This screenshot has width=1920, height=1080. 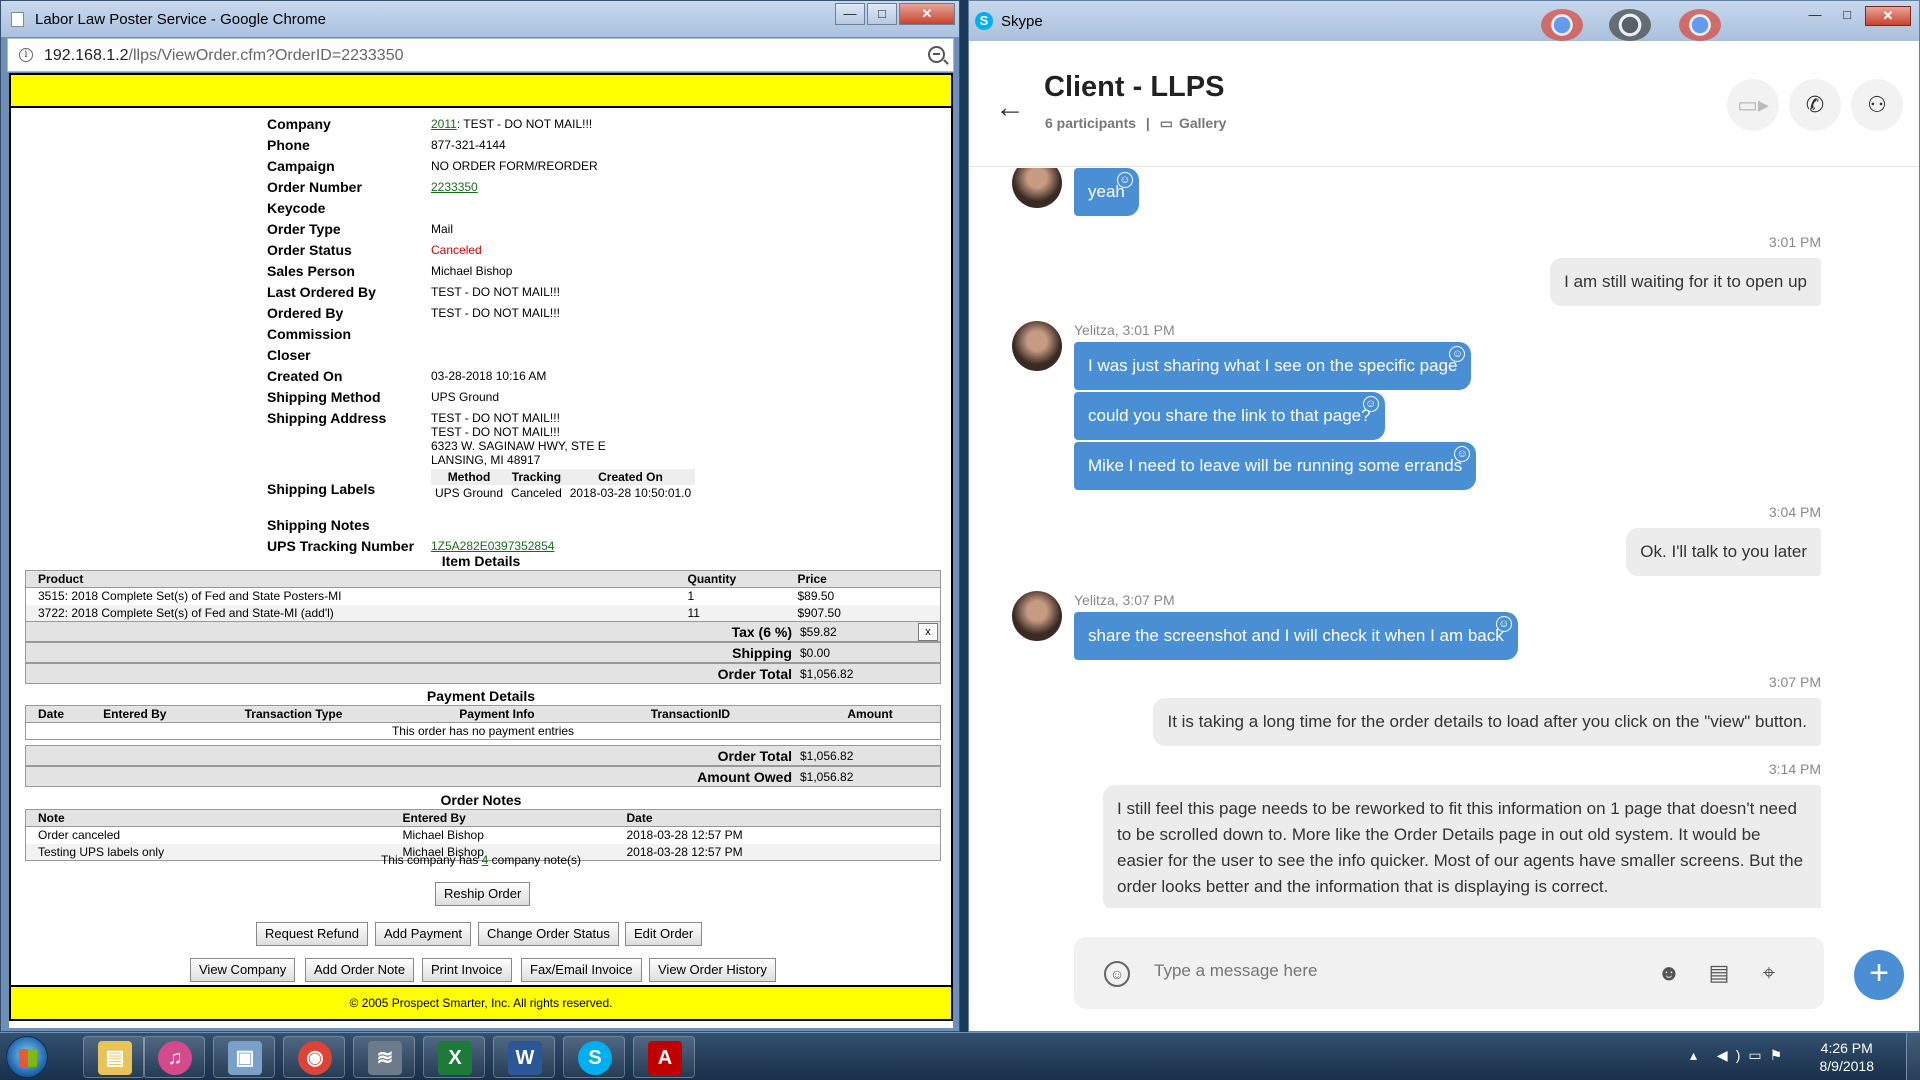 What do you see at coordinates (1794, 682) in the screenshot?
I see `timestamp: 3:07 PM` at bounding box center [1794, 682].